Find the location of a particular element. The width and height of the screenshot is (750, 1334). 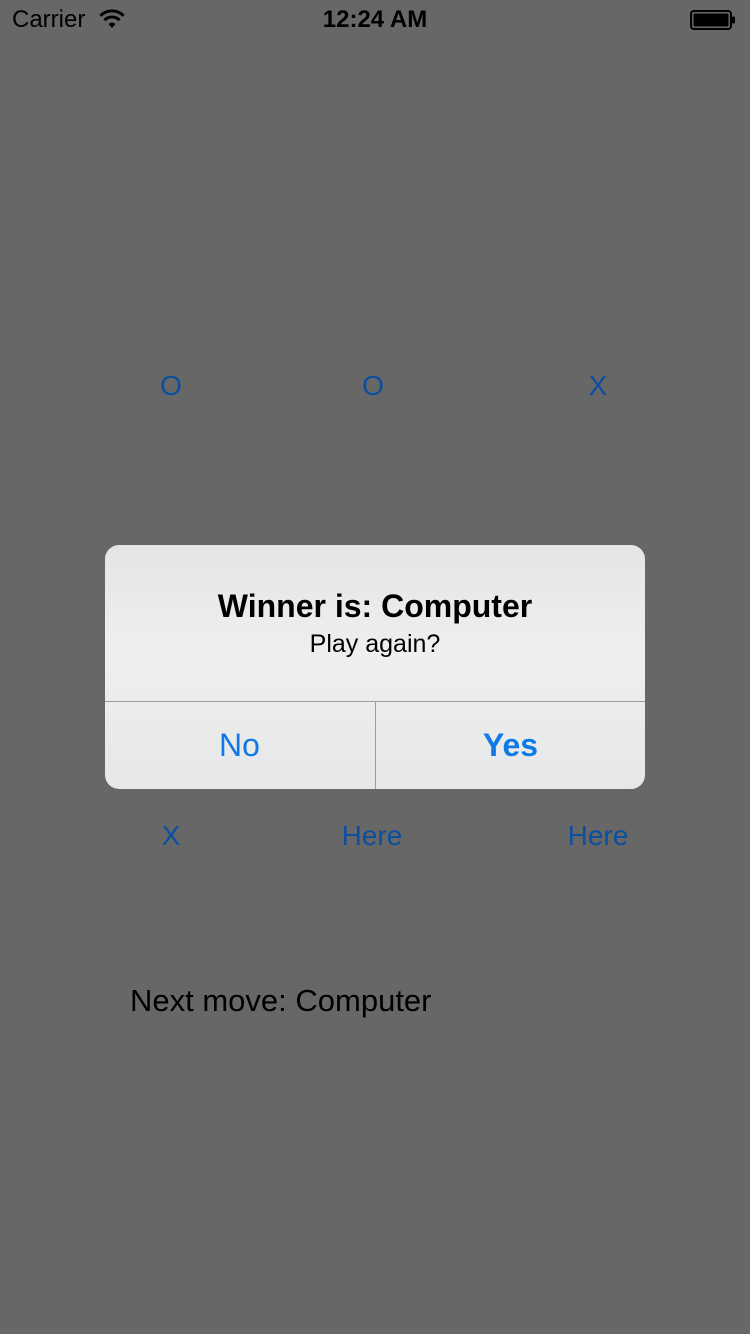

board-cell-r0c2: X is located at coordinates (598, 386).